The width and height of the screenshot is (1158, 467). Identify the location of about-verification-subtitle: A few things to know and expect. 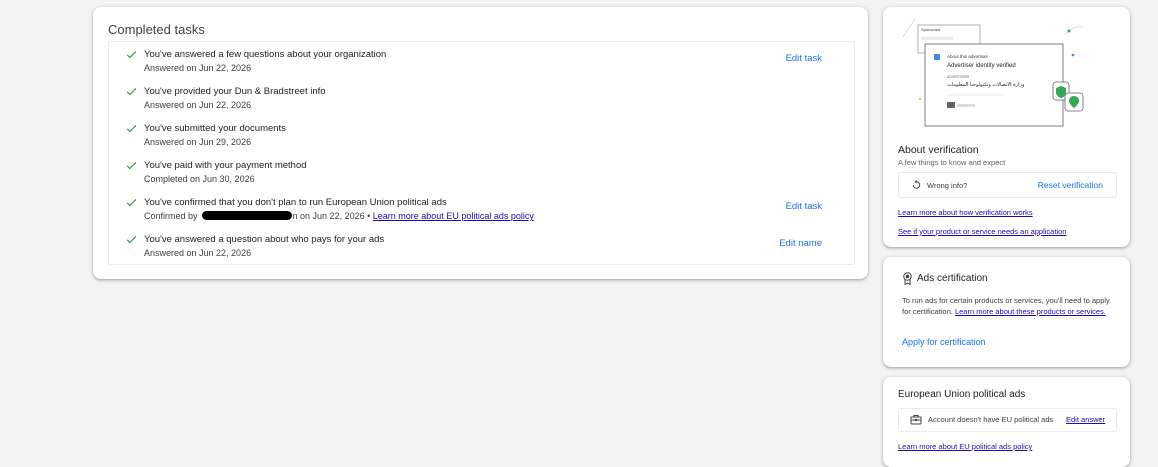
(952, 162).